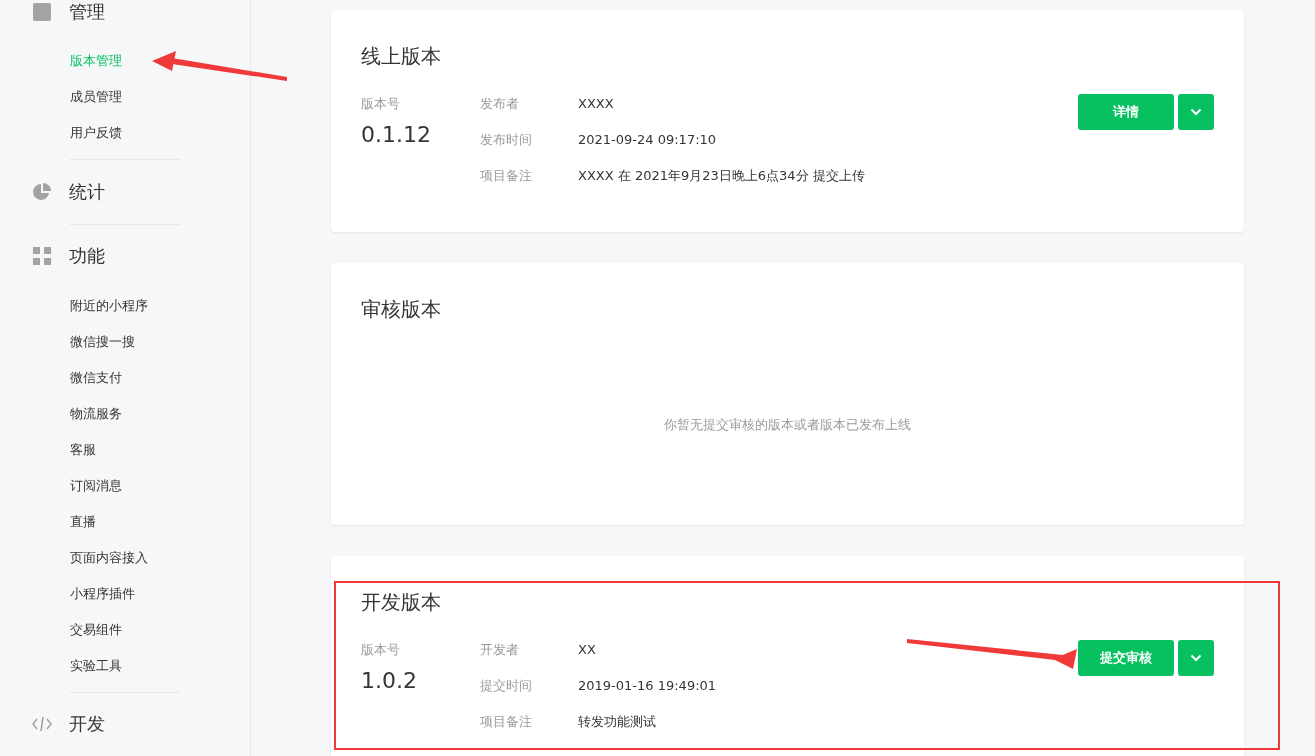  Describe the element at coordinates (96, 413) in the screenshot. I see `sidebar-item: 物流服务` at that location.